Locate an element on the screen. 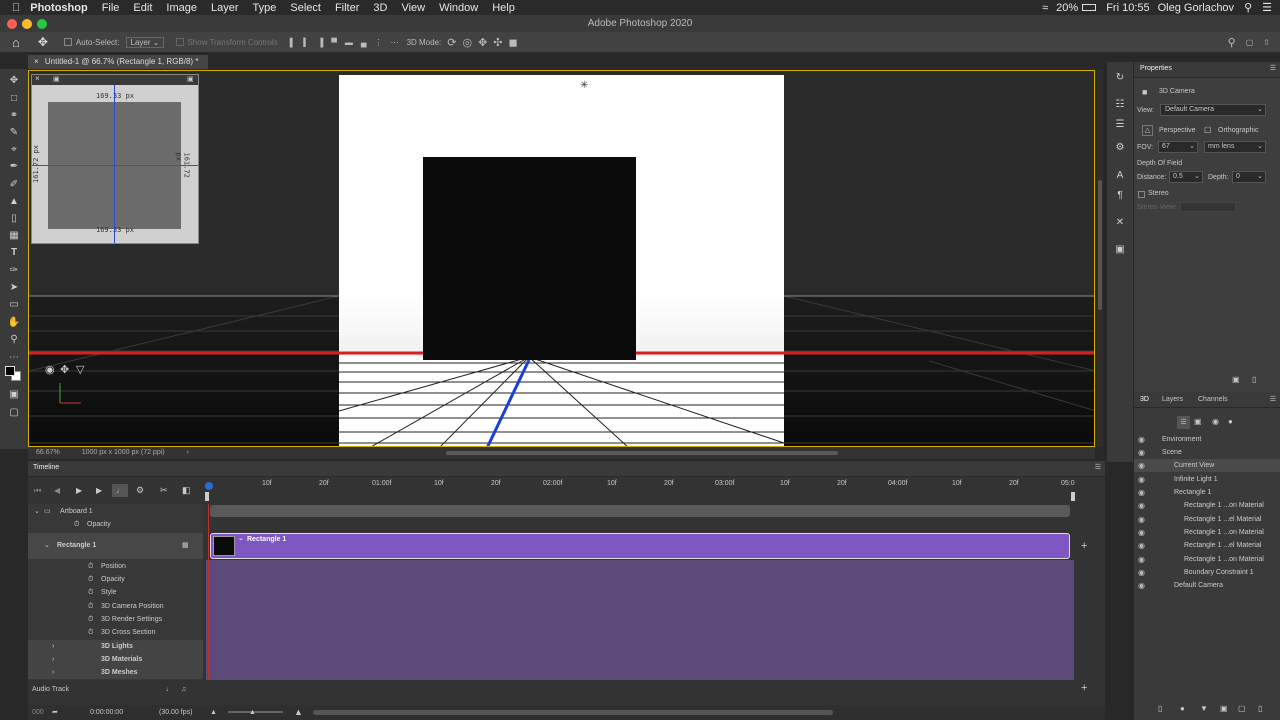  quick-mask-icon: ▣ is located at coordinates (14, 395).